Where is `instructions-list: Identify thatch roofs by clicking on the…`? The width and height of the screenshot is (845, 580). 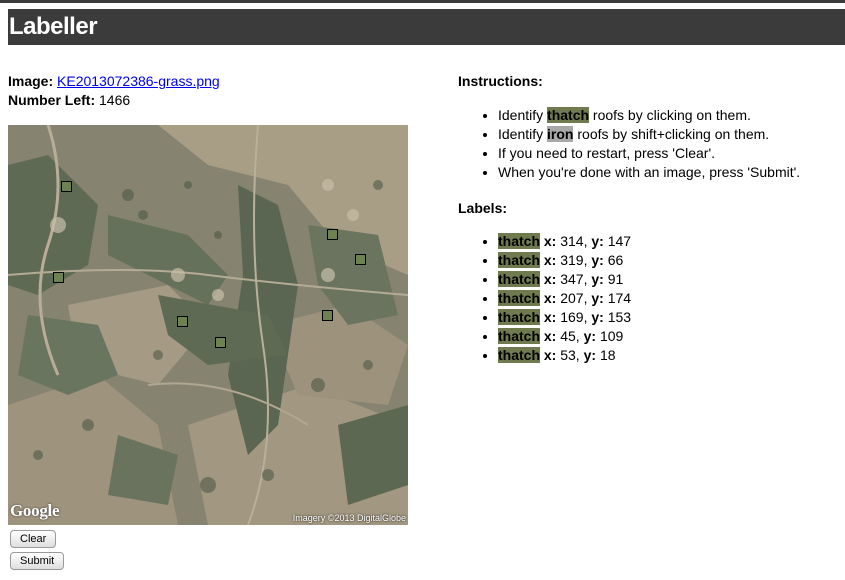
instructions-list: Identify thatch roofs by clicking on the… is located at coordinates (648, 144).